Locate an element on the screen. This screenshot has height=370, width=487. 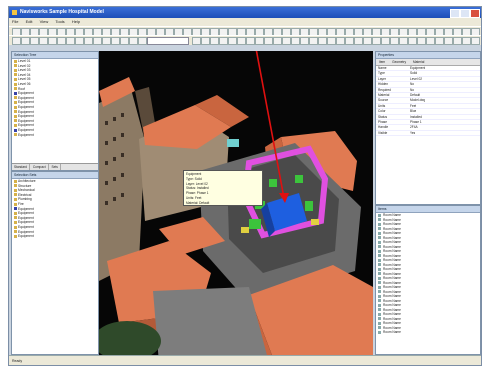
toolbar-combo is located at coordinates (168, 41).